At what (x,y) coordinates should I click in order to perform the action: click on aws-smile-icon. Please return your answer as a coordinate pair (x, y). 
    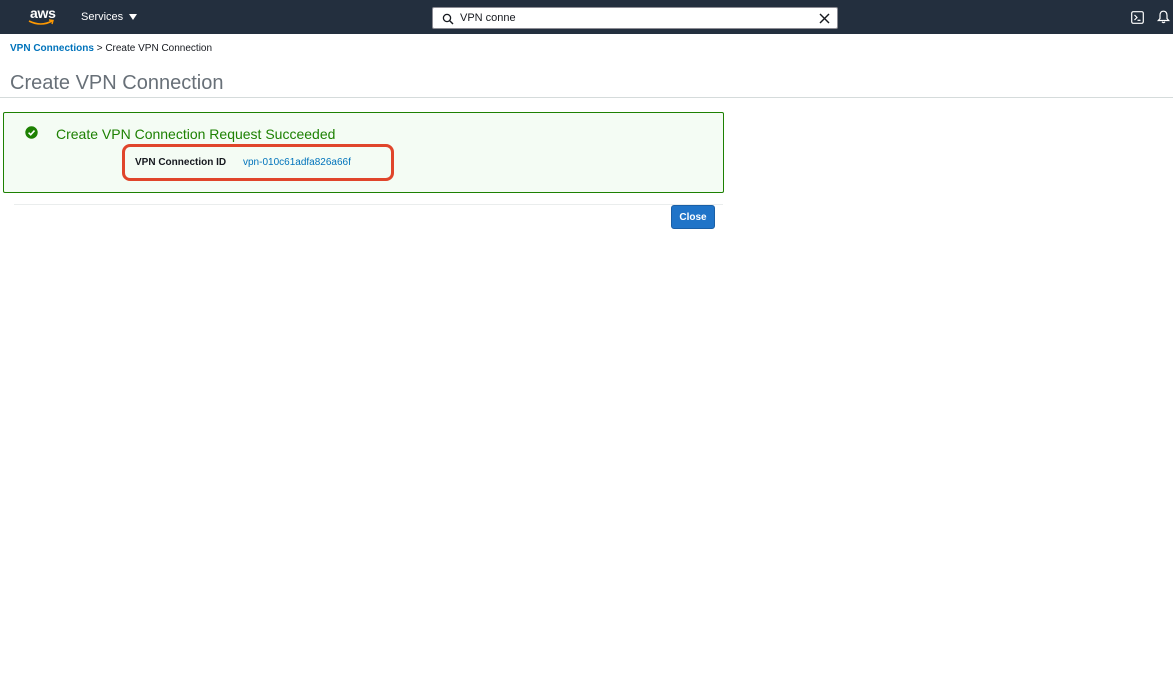
    Looking at the image, I should click on (41, 22).